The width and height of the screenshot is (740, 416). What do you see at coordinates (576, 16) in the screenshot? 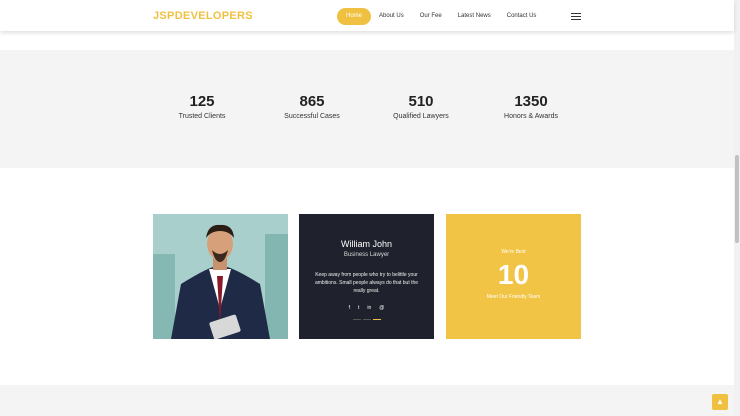
I see `hamburger-icon` at bounding box center [576, 16].